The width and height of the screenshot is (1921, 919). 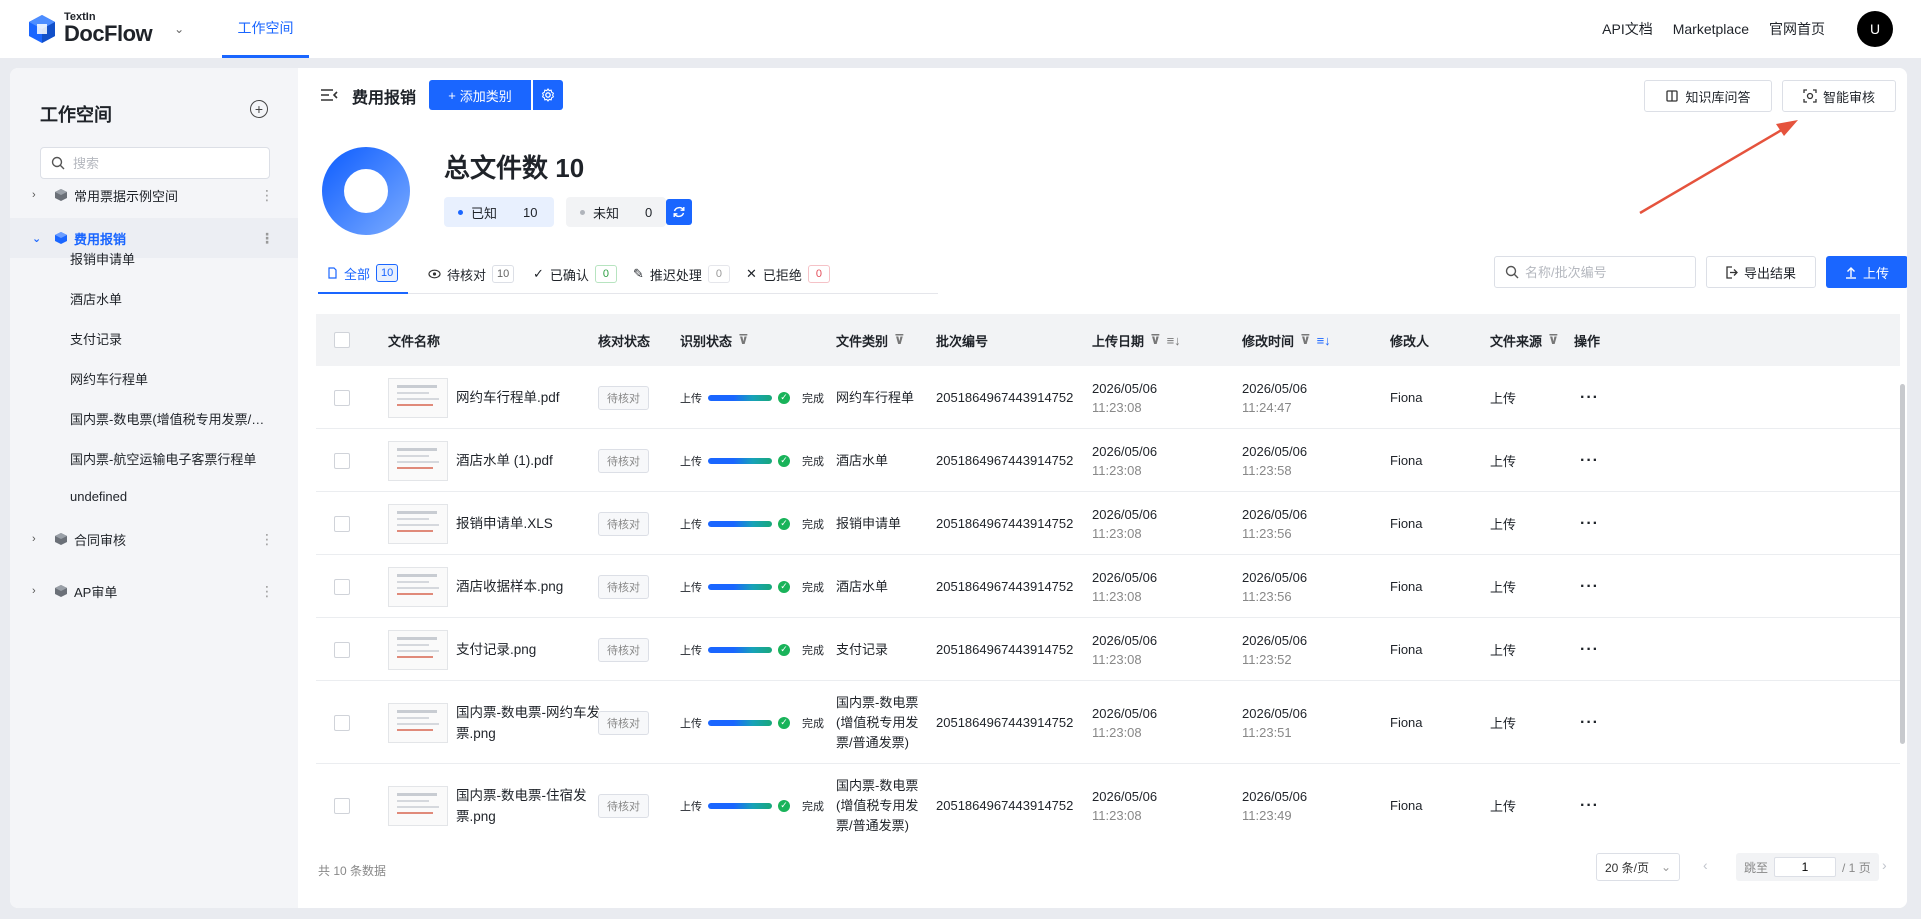 I want to click on tab-pending: 待核对 10, so click(x=471, y=274).